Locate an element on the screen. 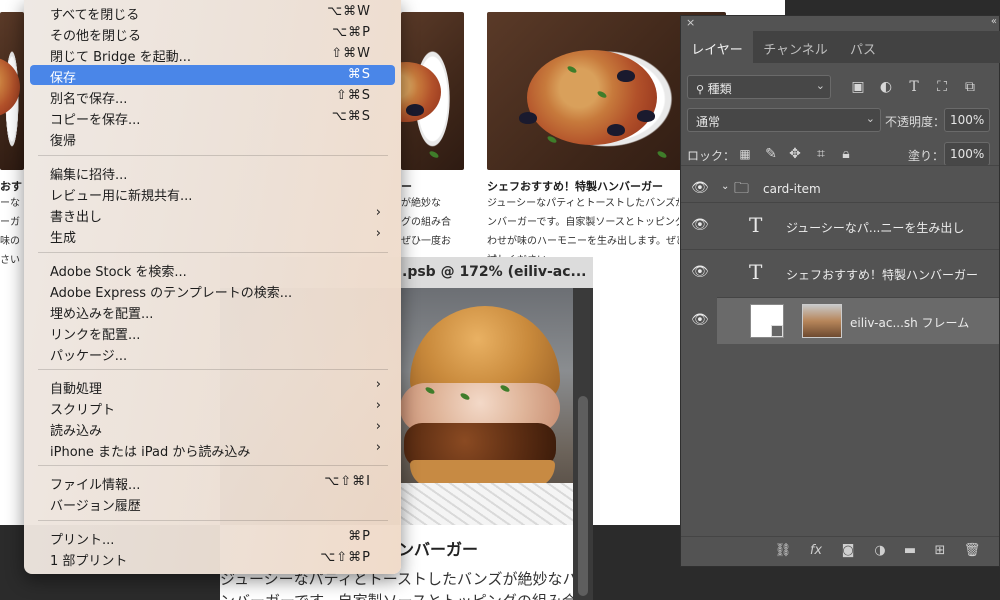 Image resolution: width=1000 pixels, height=600 pixels. layer-name: card-item is located at coordinates (792, 189).